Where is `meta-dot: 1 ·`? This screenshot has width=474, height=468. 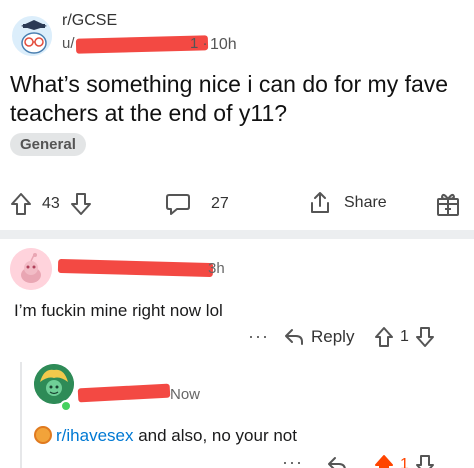 meta-dot: 1 · is located at coordinates (199, 43).